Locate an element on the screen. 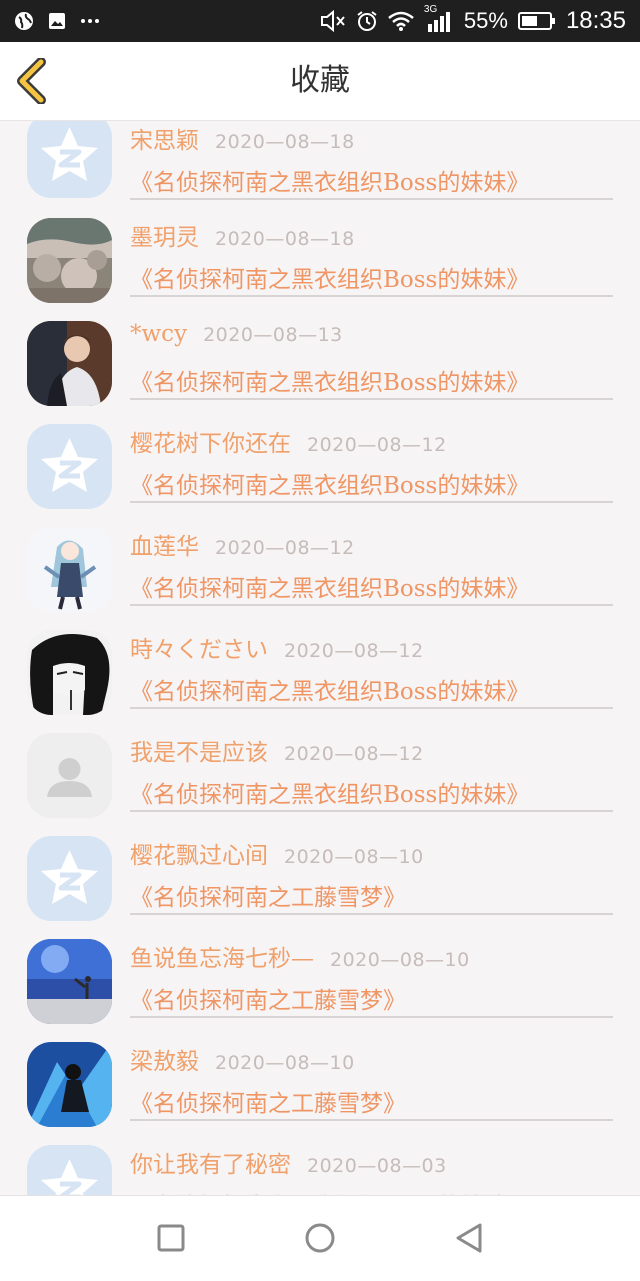 Image resolution: width=640 pixels, height=1281 pixels. list-item: 宋思颖 2020—08—18 《名侦探柯南之黑衣组织Boss的妹妹》 is located at coordinates (320, 172).